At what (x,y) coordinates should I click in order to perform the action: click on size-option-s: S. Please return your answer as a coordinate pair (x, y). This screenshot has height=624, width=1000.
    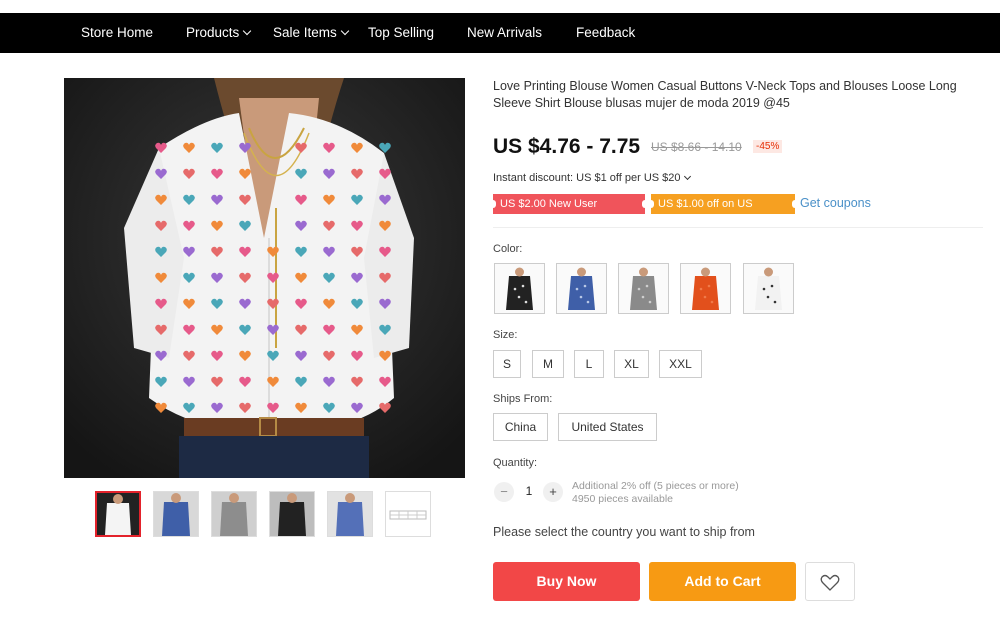
    Looking at the image, I should click on (507, 364).